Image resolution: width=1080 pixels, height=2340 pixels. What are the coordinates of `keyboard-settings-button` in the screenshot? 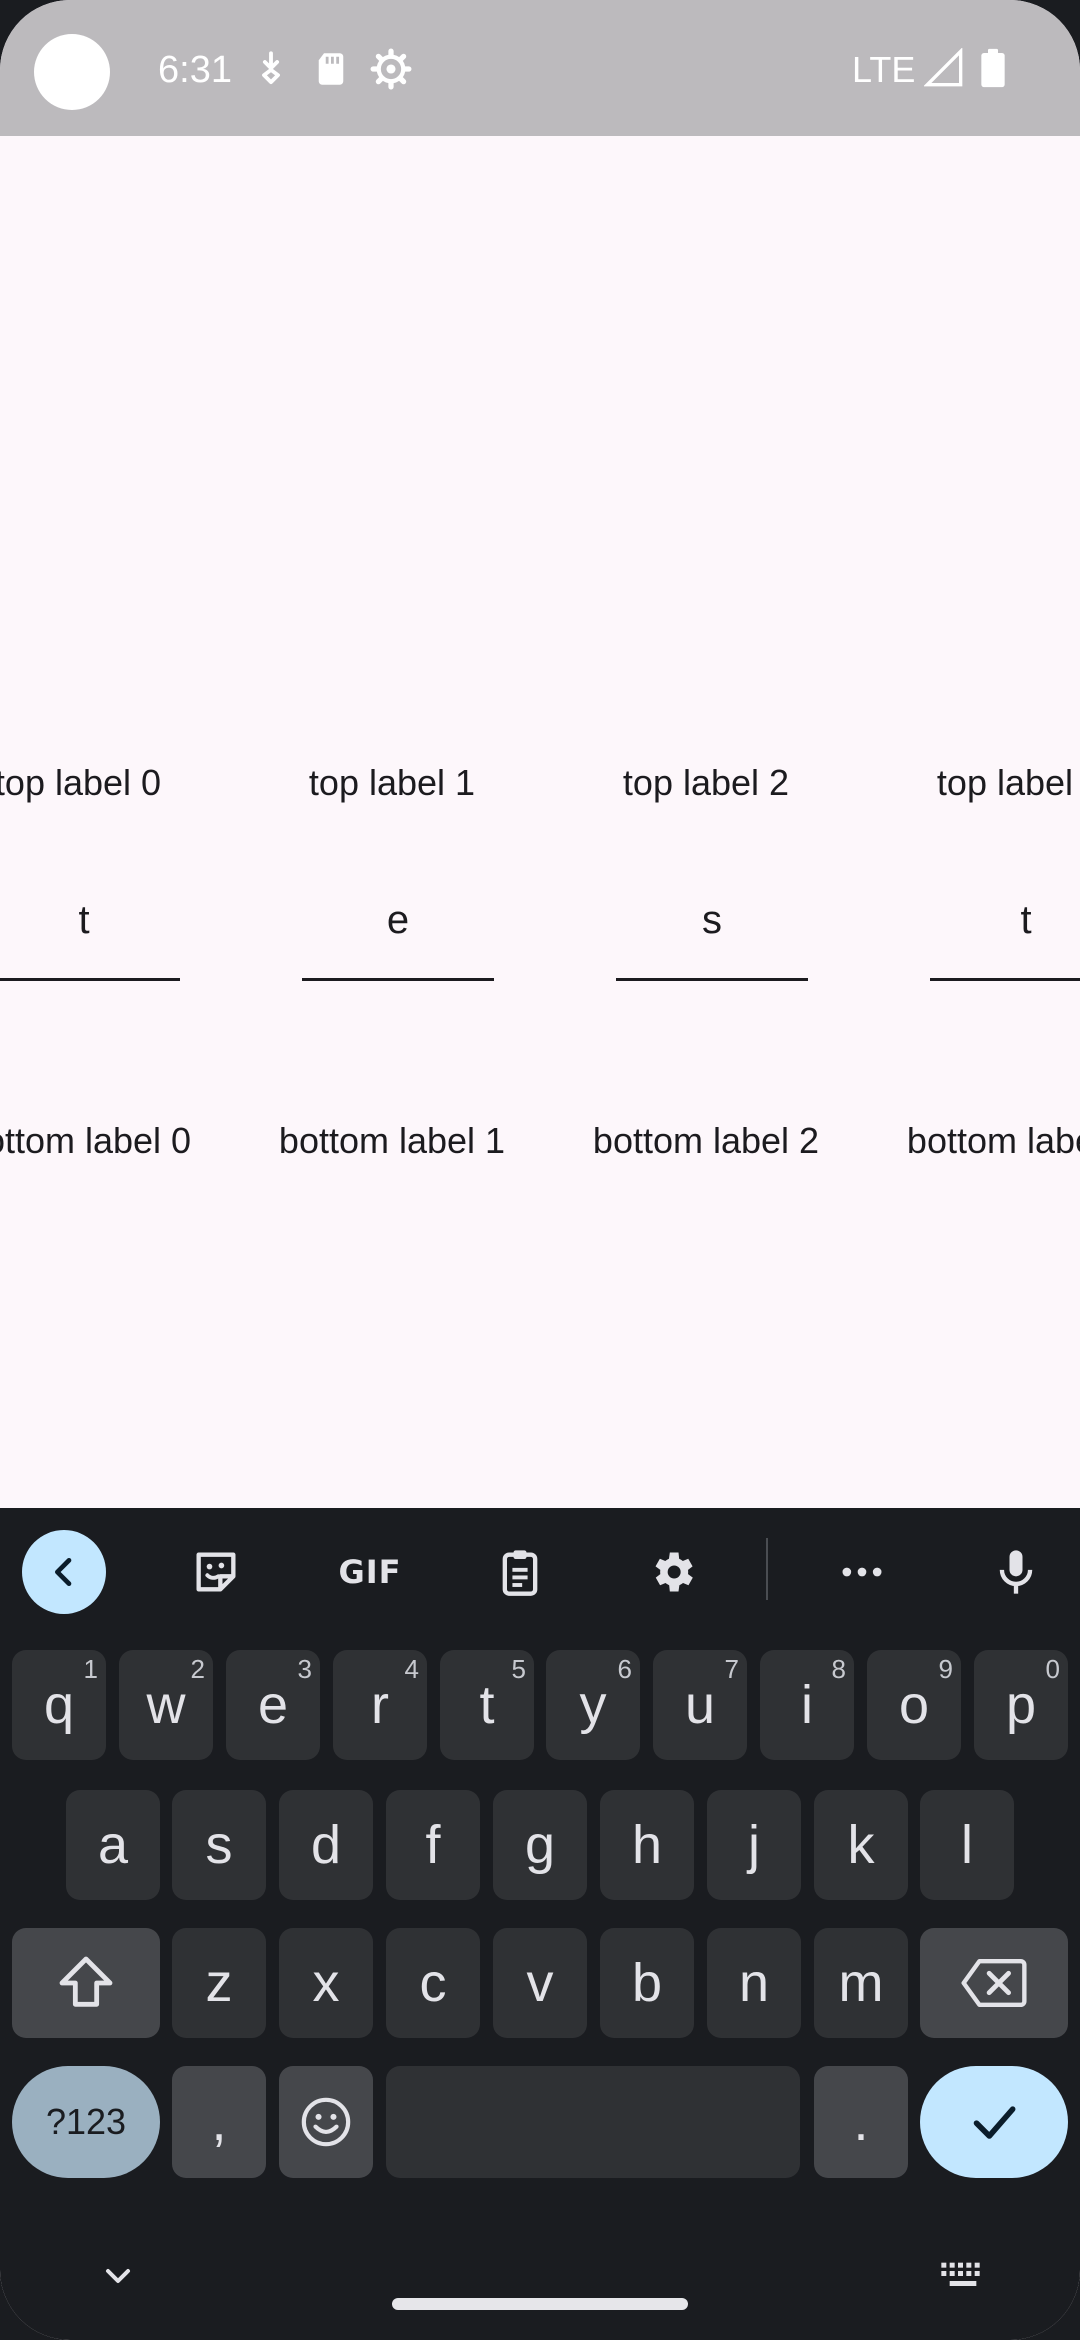 It's located at (672, 1572).